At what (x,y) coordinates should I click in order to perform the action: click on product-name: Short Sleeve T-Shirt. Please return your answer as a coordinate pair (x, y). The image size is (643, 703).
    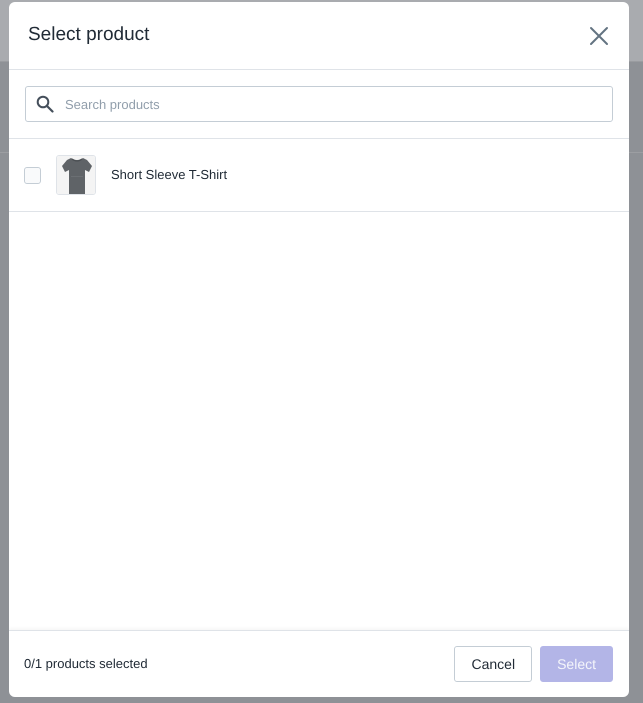
    Looking at the image, I should click on (169, 175).